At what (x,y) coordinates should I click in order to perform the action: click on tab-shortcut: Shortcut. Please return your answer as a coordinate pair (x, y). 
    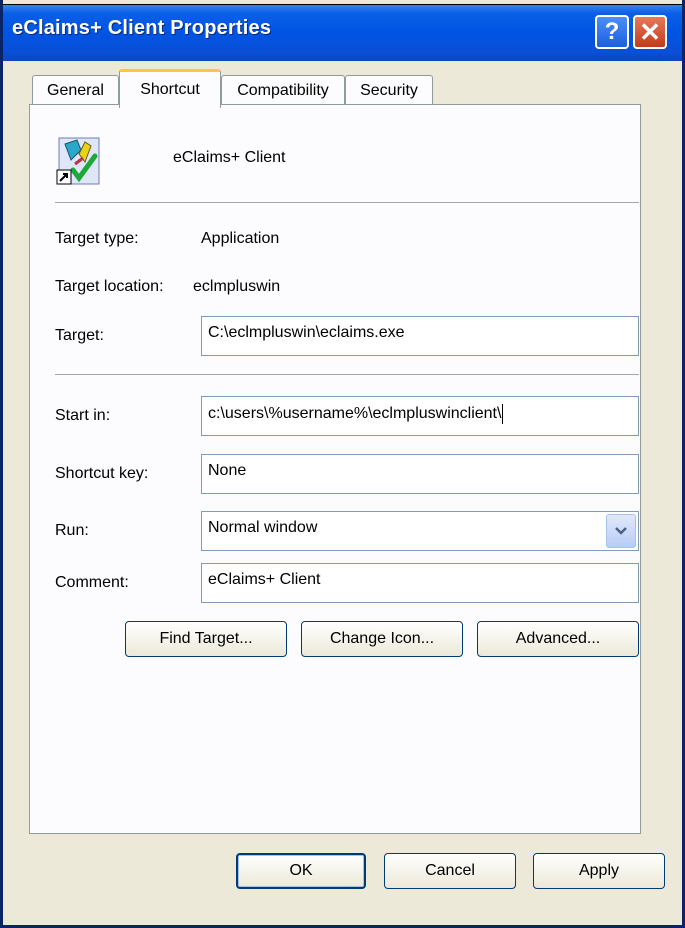
    Looking at the image, I should click on (170, 88).